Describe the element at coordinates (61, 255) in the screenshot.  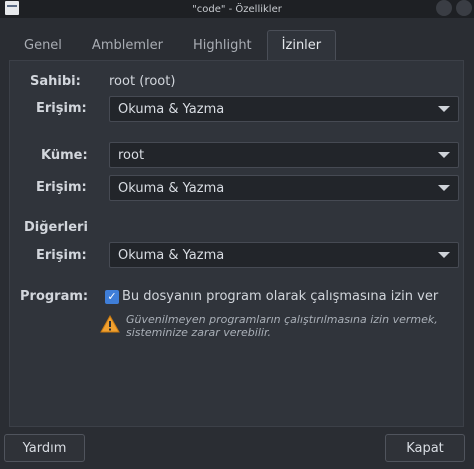
I see `others-access-label: Erişim:` at that location.